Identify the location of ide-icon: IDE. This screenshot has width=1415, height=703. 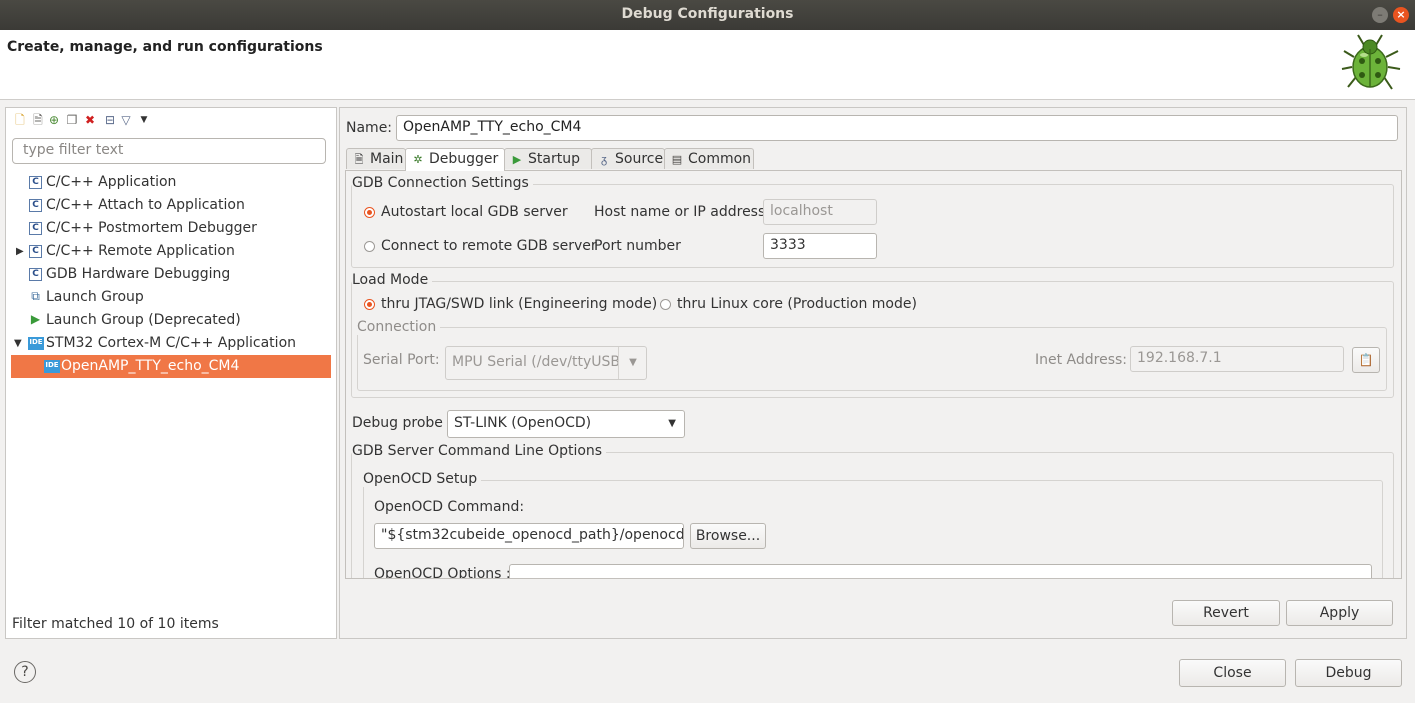
(36, 343).